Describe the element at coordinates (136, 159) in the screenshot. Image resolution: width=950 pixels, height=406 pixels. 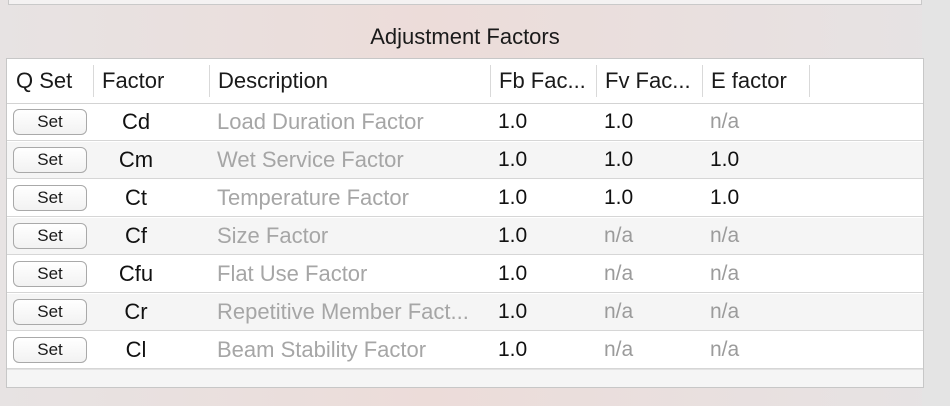
I see `factor-cell: Cm` at that location.